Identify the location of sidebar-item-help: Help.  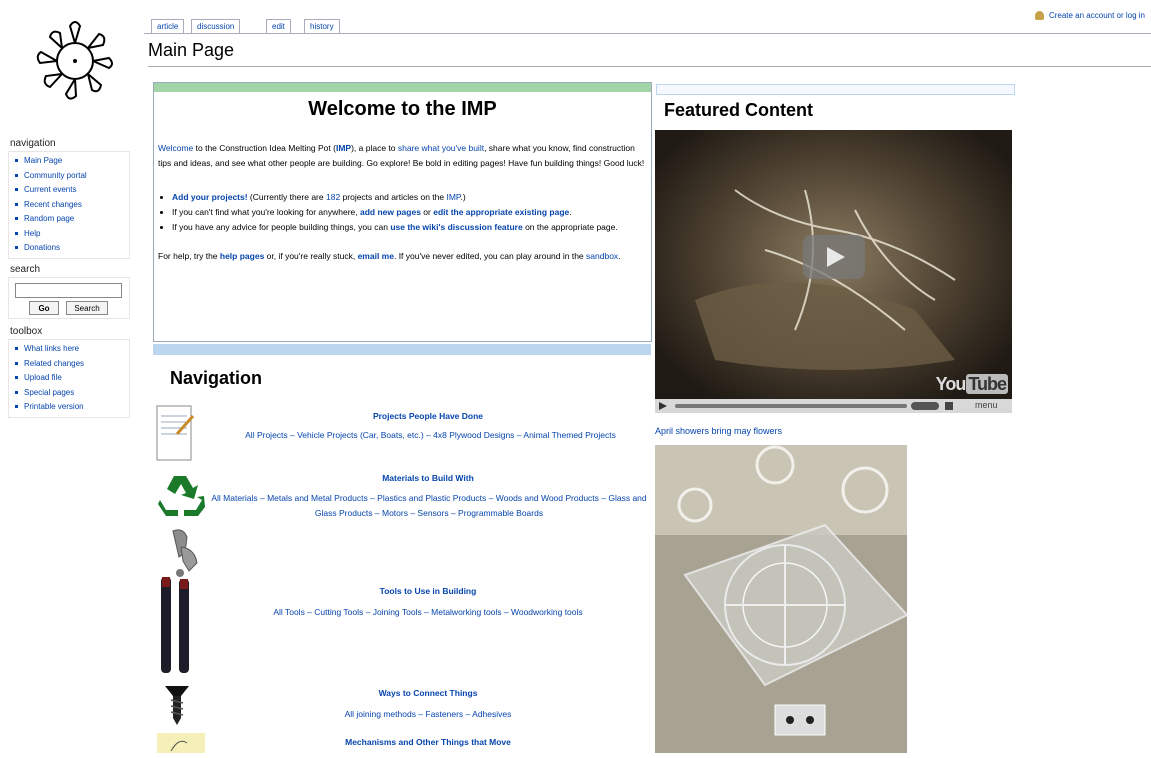
(72, 234).